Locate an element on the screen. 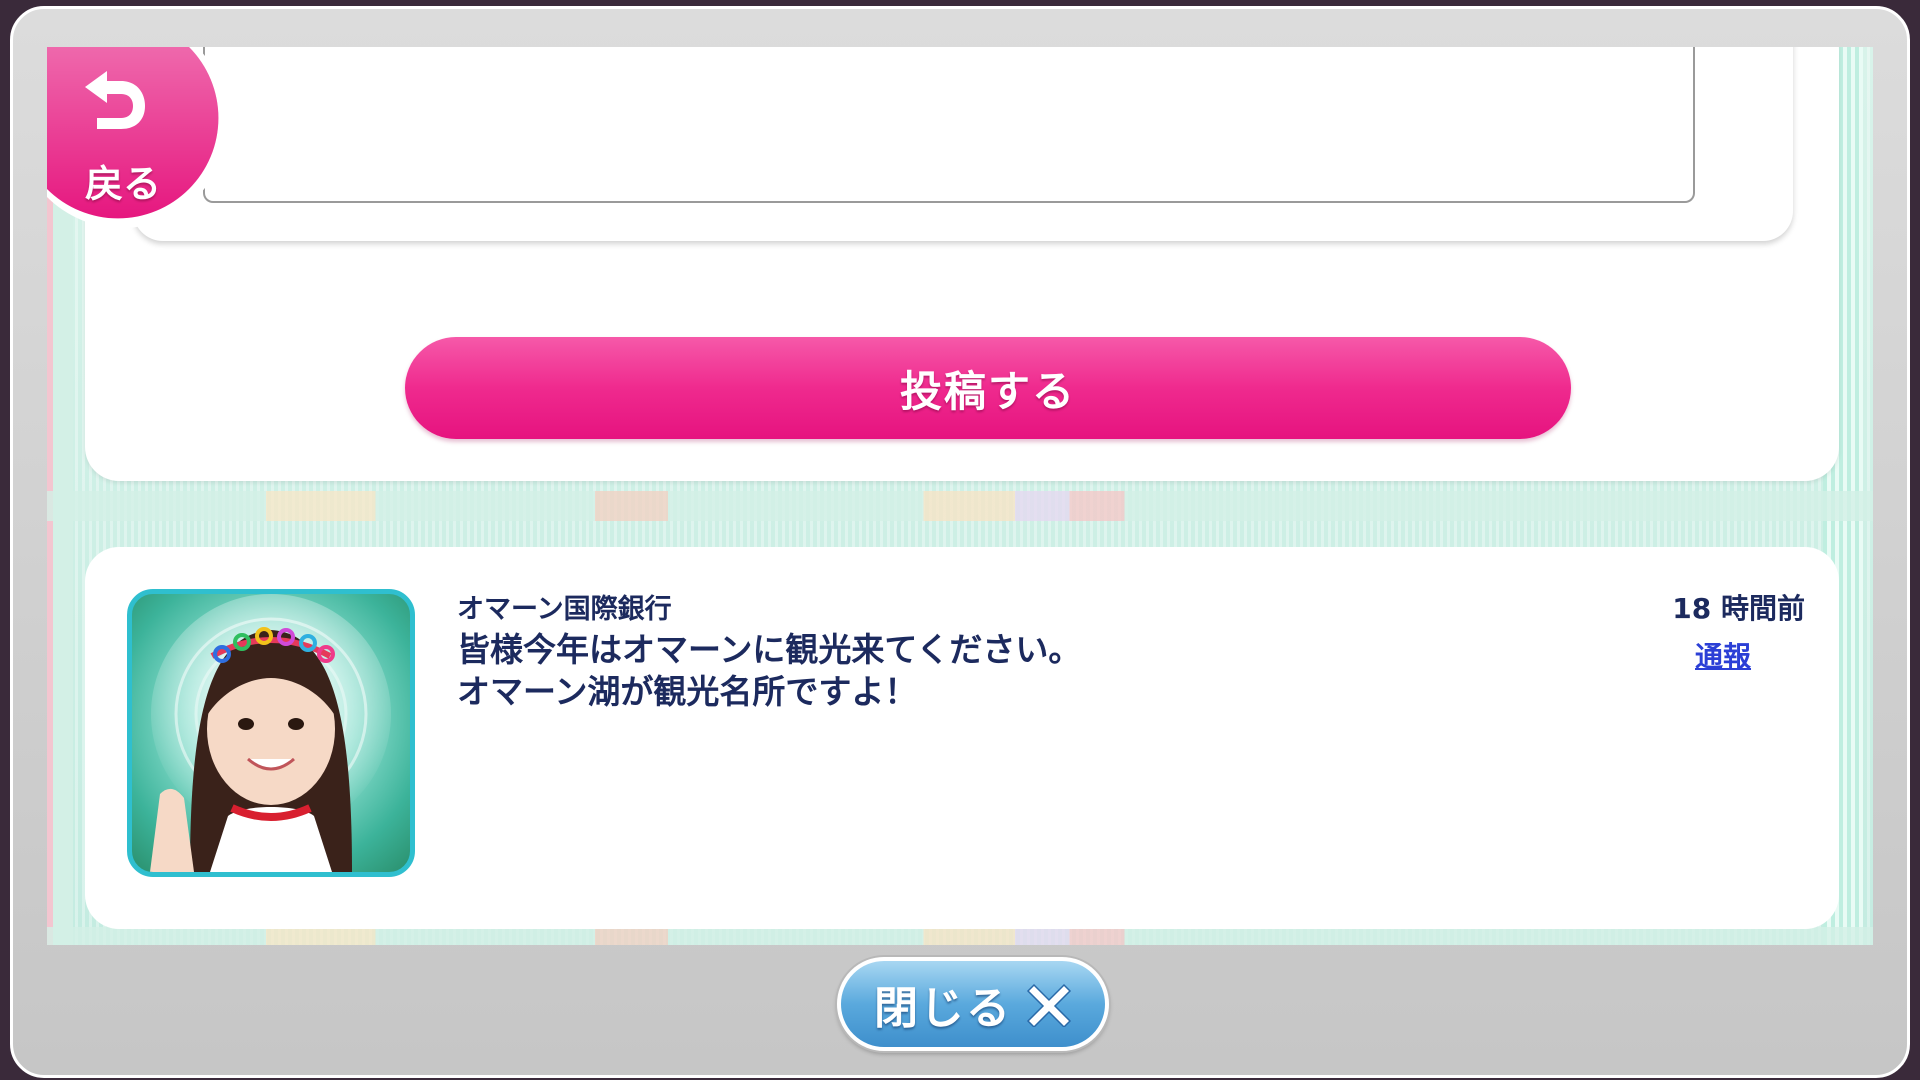  post-message-line: オマーン湖が観光名所ですよ！ is located at coordinates (687, 691).